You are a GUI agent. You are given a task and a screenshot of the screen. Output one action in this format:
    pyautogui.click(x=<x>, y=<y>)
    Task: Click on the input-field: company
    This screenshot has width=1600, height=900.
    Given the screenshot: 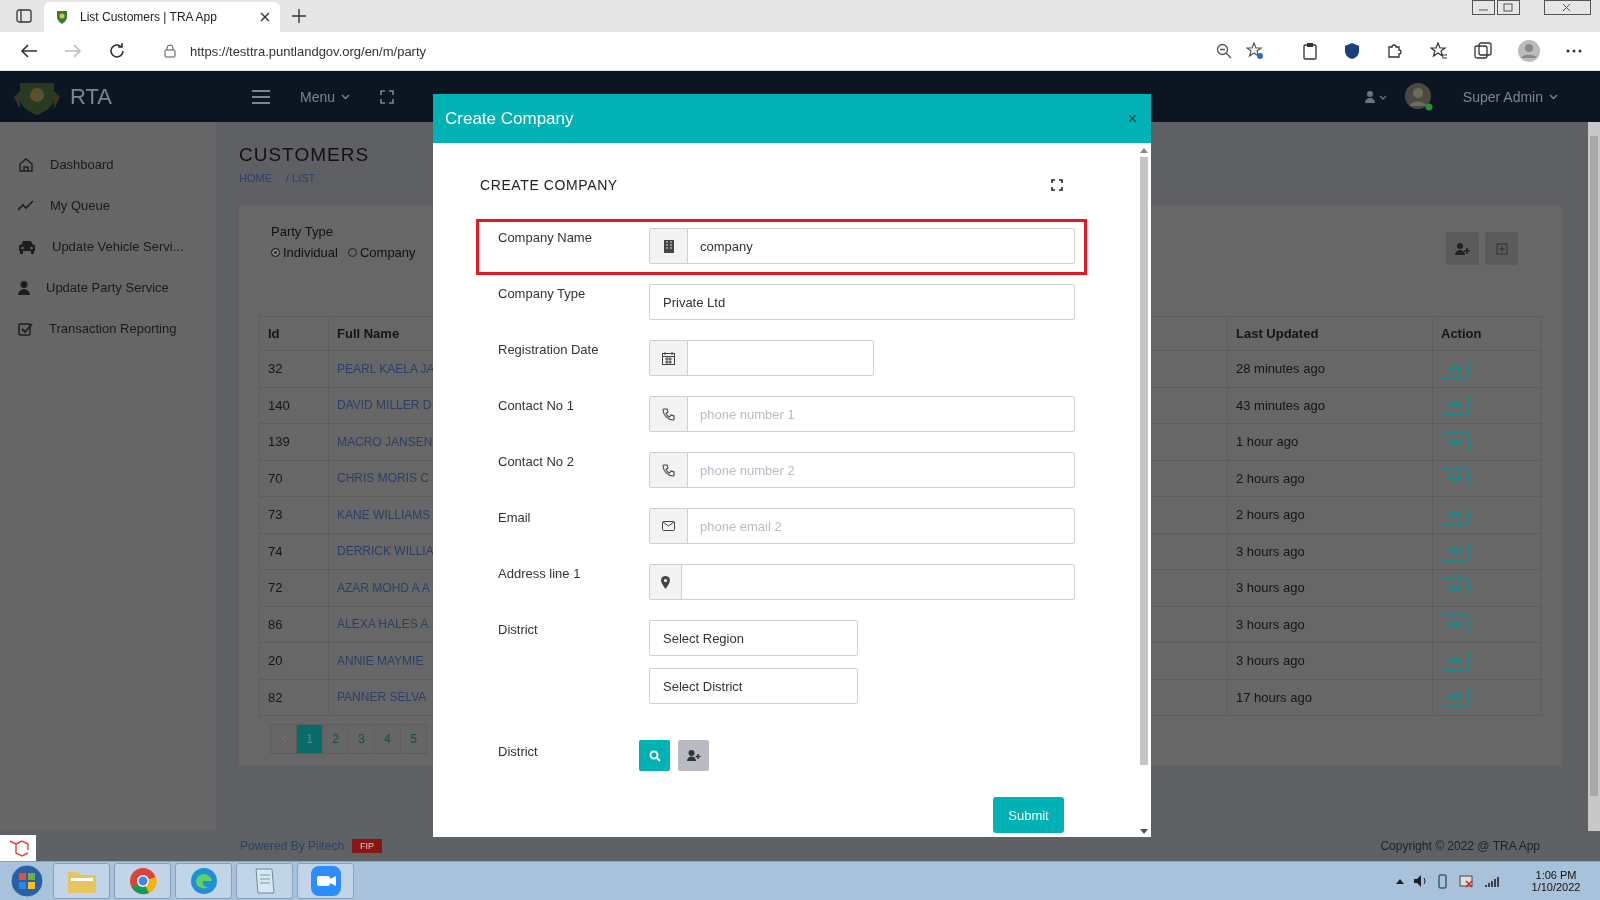 What is the action you would take?
    pyautogui.click(x=862, y=246)
    